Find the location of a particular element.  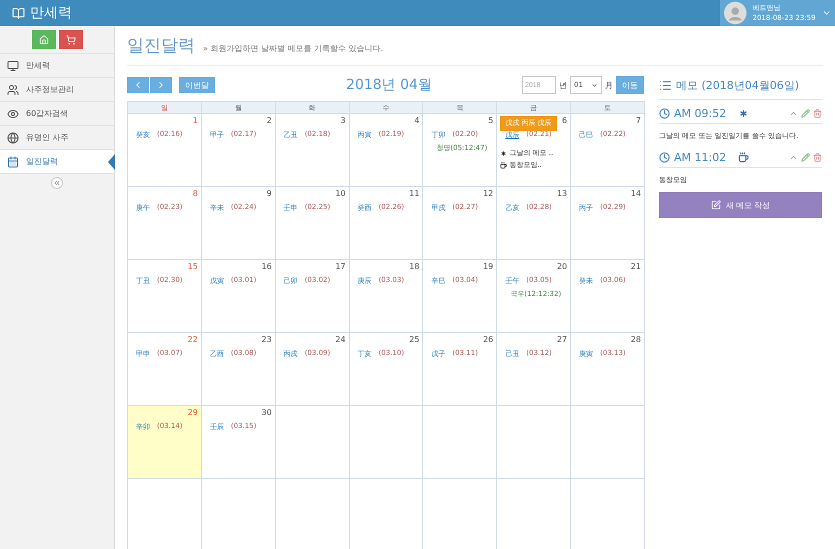

calendar-icon is located at coordinates (13, 162).